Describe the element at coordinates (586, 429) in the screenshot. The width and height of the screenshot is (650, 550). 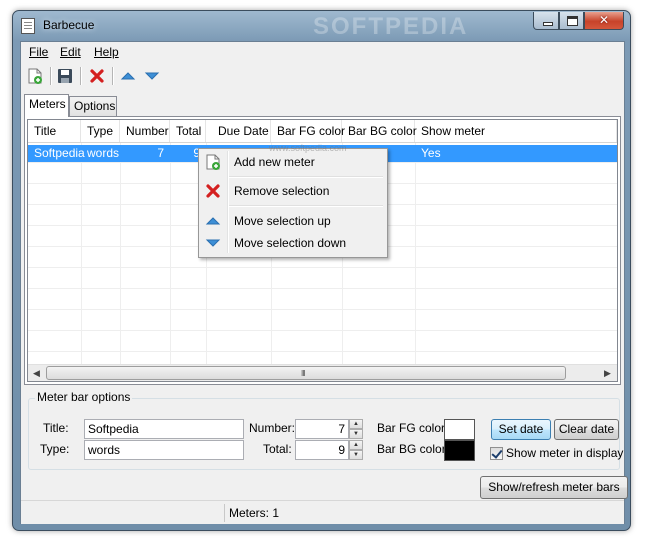
I see `clear-date-button: Clear date` at that location.